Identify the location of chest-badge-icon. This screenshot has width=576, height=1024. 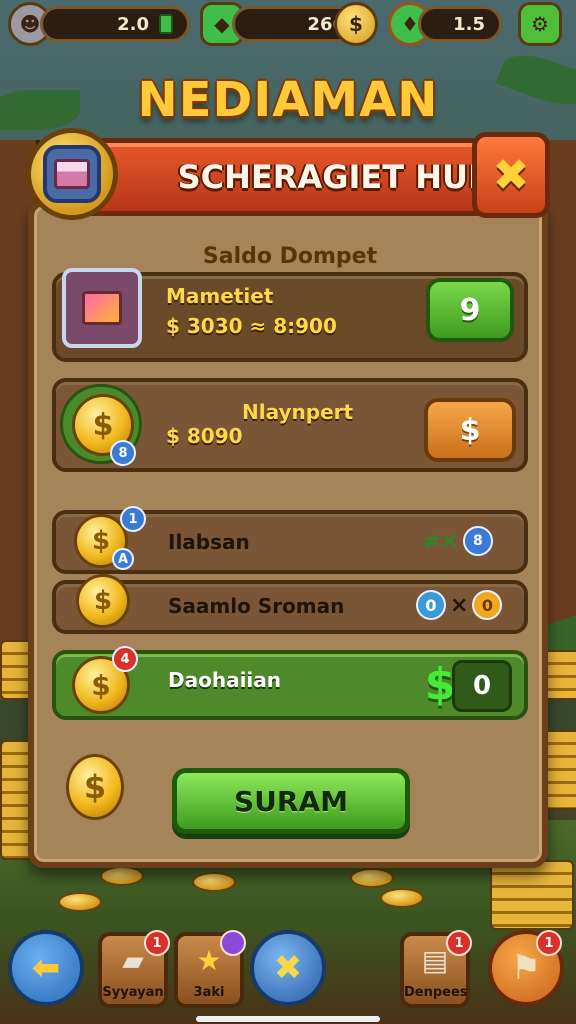
(72, 174).